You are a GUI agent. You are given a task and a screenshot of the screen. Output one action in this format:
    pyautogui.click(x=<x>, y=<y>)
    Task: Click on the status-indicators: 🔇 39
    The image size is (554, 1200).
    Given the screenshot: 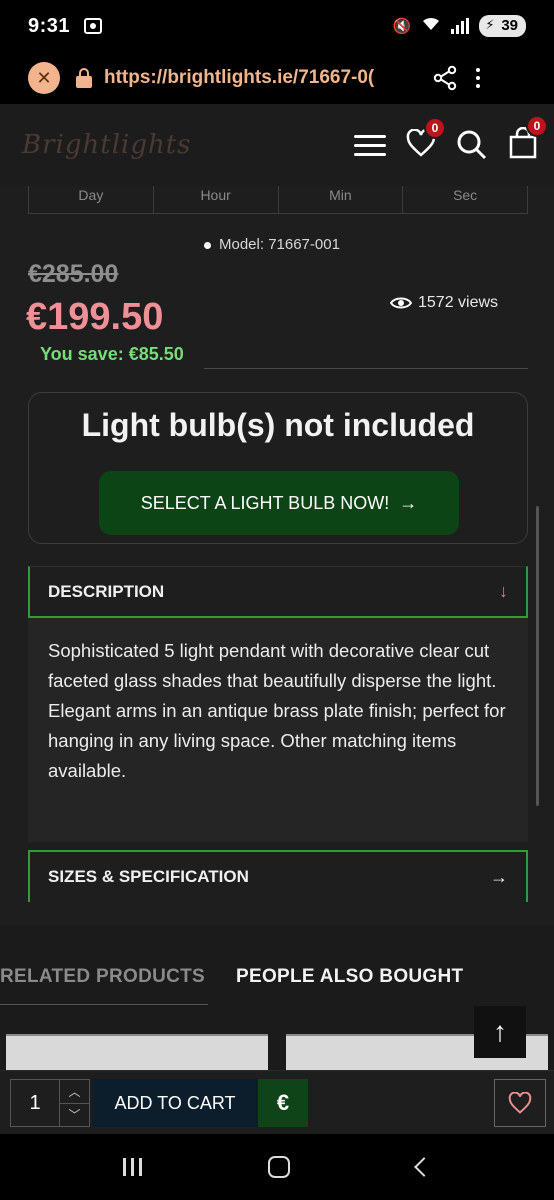 What is the action you would take?
    pyautogui.click(x=459, y=26)
    